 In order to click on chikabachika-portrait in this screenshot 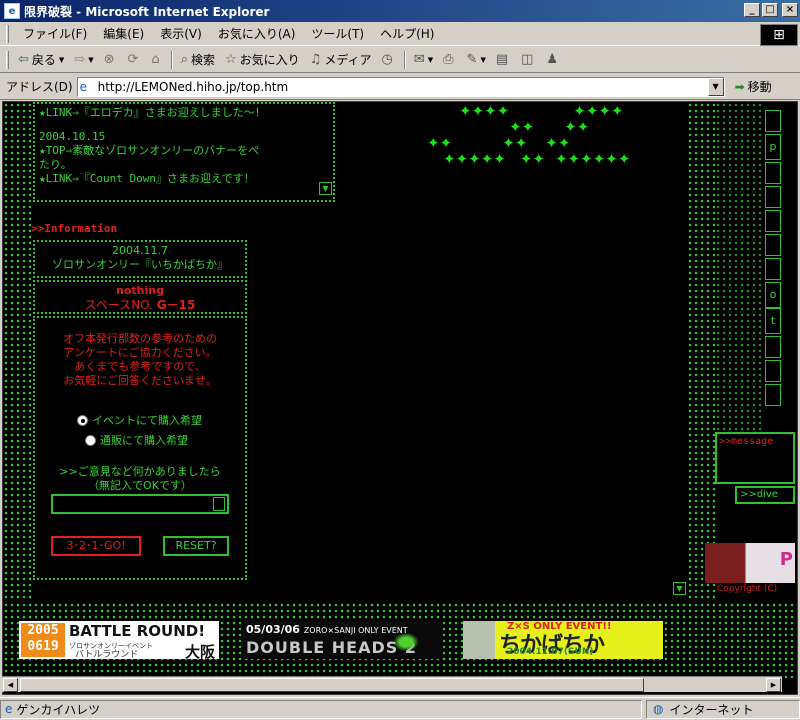, I will do `click(479, 640)`.